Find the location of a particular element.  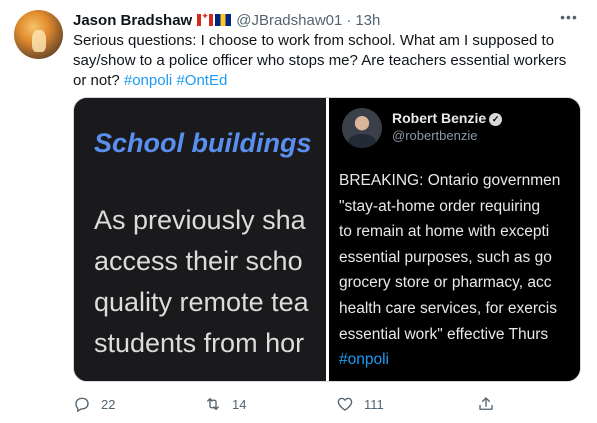

embedded-line: to remain at home with excepti is located at coordinates (444, 232).